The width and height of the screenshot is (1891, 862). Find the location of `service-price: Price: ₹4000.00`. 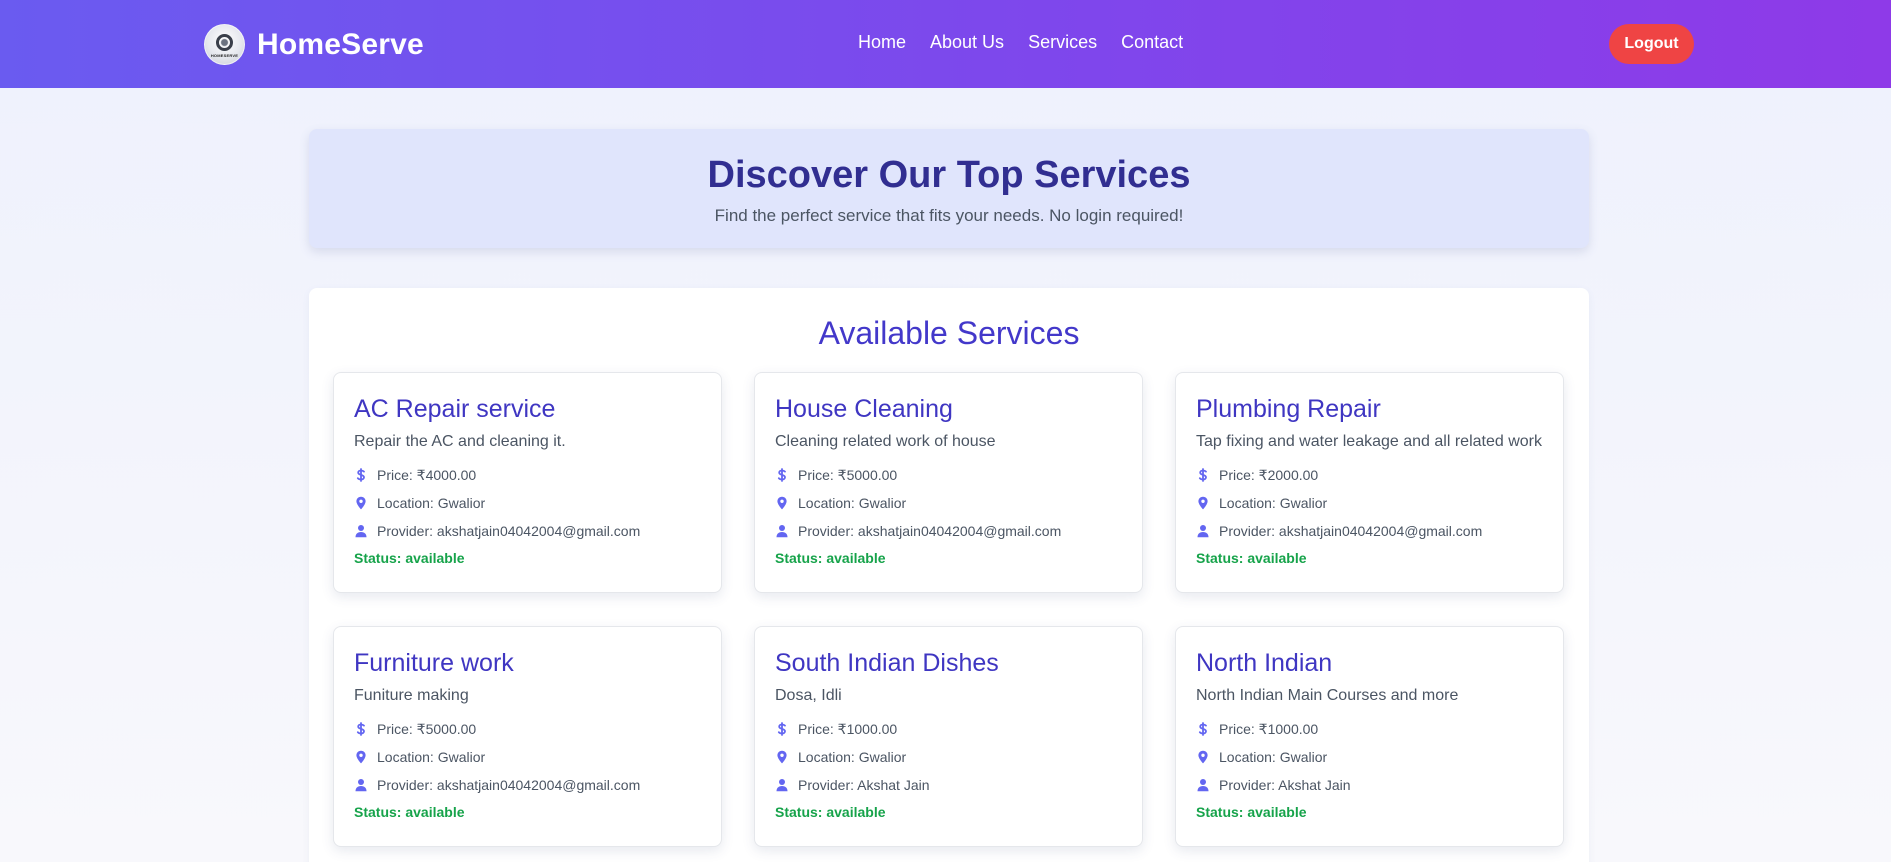

service-price: Price: ₹4000.00 is located at coordinates (527, 475).